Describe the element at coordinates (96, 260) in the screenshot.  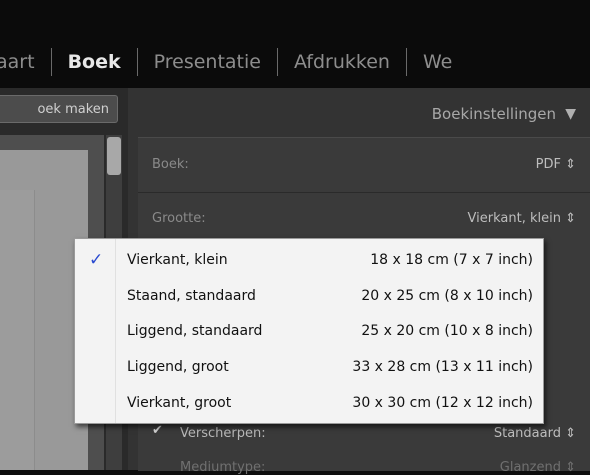
I see `checkmark-icon: ✓` at that location.